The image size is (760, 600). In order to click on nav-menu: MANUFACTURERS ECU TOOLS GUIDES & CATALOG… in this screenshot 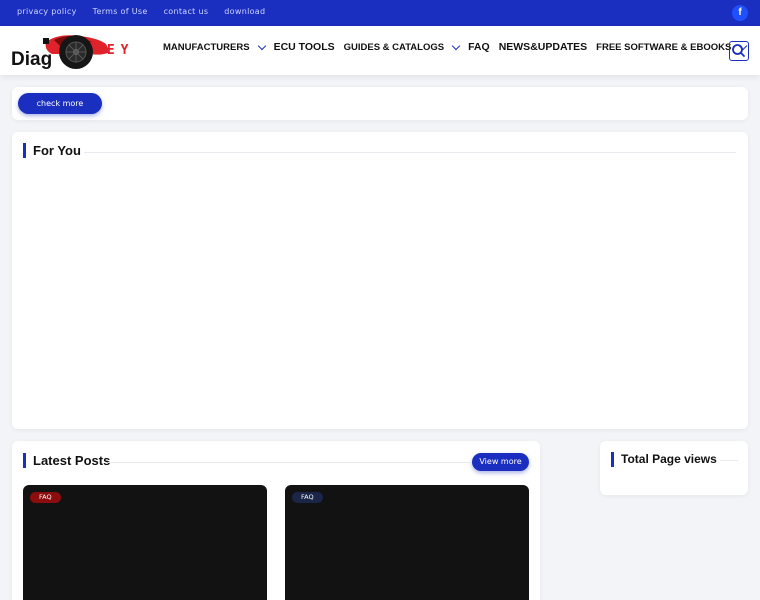, I will do `click(459, 47)`.